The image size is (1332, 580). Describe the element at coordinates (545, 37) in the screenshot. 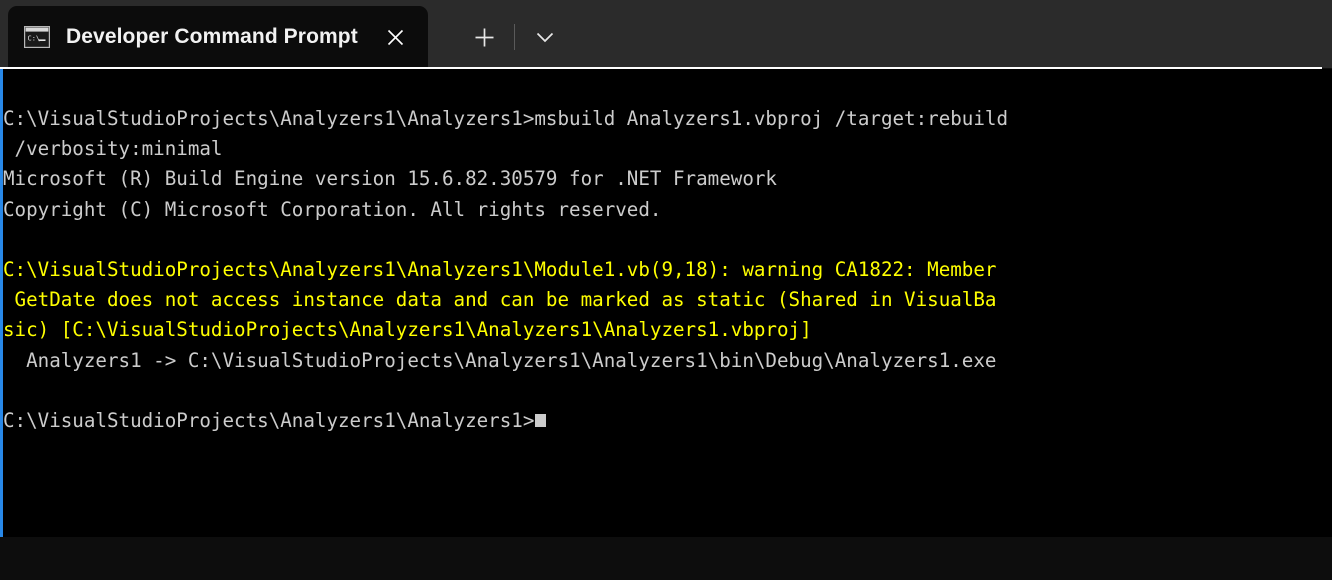

I see `chevron-down-icon` at that location.